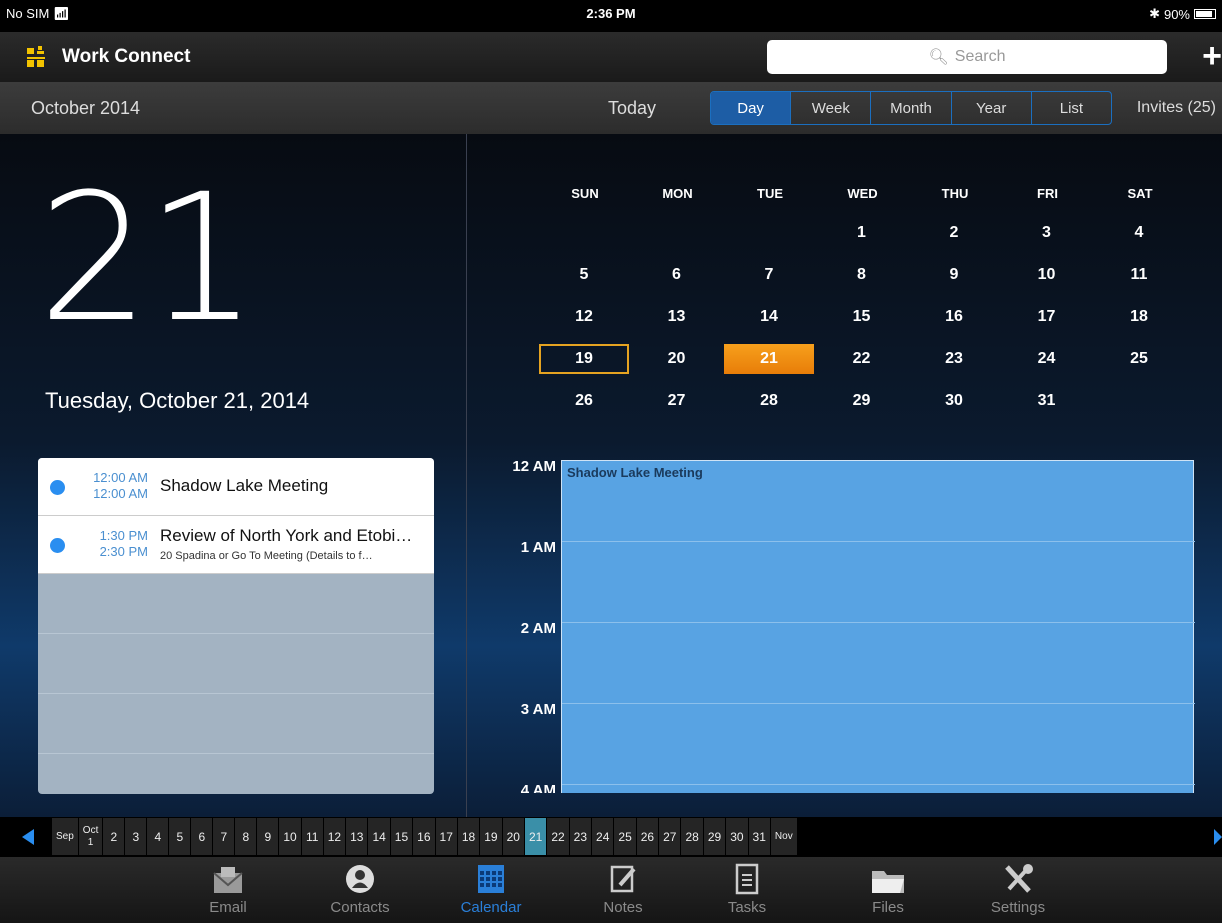 Image resolution: width=1222 pixels, height=923 pixels. What do you see at coordinates (1047, 359) in the screenshot?
I see `calendar-day-cell: 24` at bounding box center [1047, 359].